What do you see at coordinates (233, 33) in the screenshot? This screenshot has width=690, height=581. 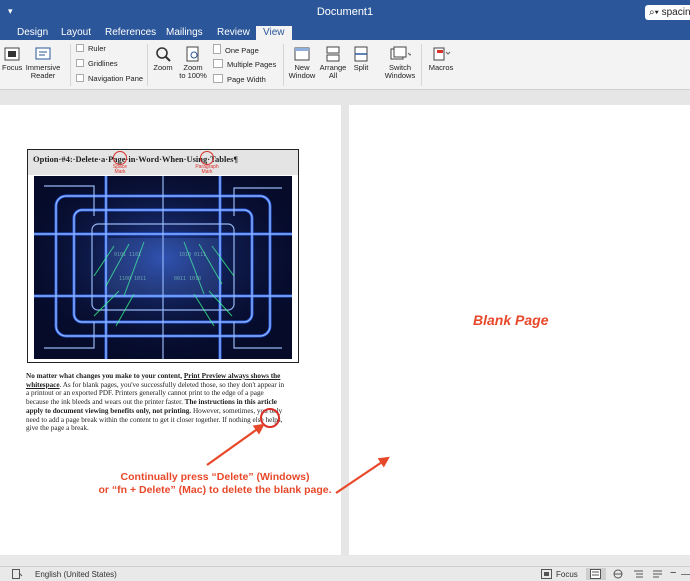 I see `tab-review: Review` at bounding box center [233, 33].